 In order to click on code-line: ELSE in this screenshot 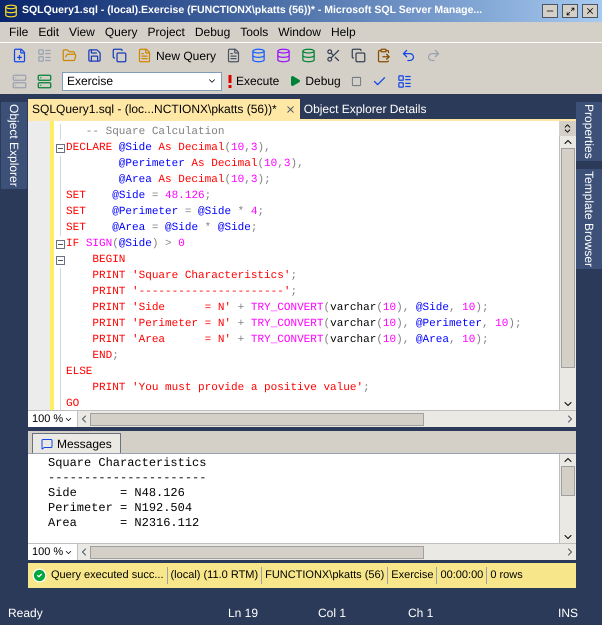, I will do `click(79, 372)`.